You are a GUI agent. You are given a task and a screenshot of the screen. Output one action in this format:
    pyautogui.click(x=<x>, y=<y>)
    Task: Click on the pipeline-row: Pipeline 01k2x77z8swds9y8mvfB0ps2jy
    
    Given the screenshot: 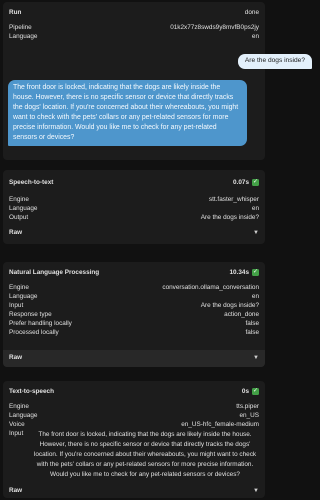 What is the action you would take?
    pyautogui.click(x=134, y=28)
    